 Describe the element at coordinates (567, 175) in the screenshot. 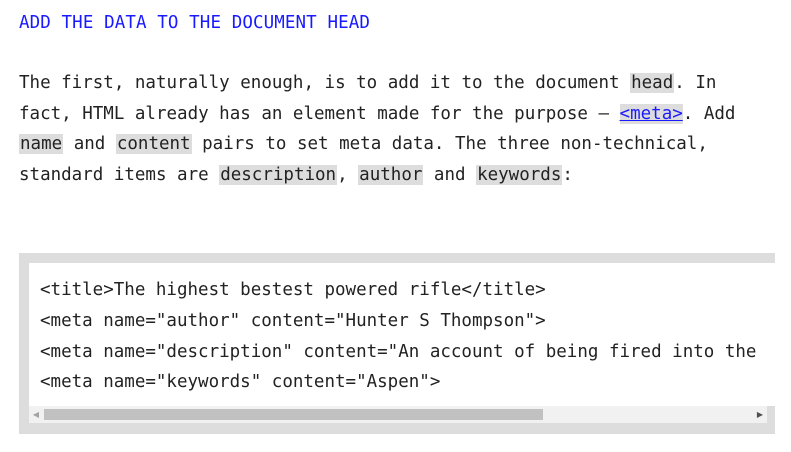

I see `paragraph-text: :` at that location.